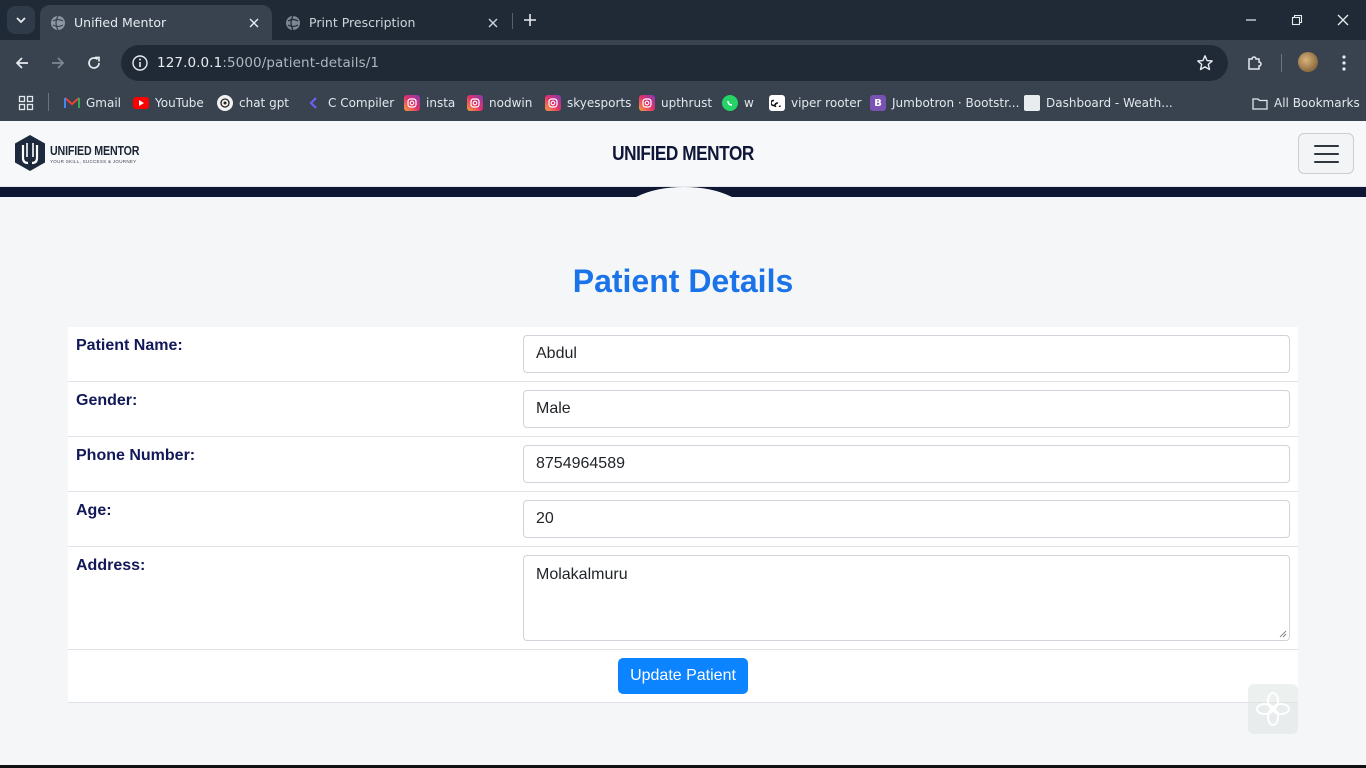  Describe the element at coordinates (511, 103) in the screenshot. I see `bookmark-label: nodwin` at that location.